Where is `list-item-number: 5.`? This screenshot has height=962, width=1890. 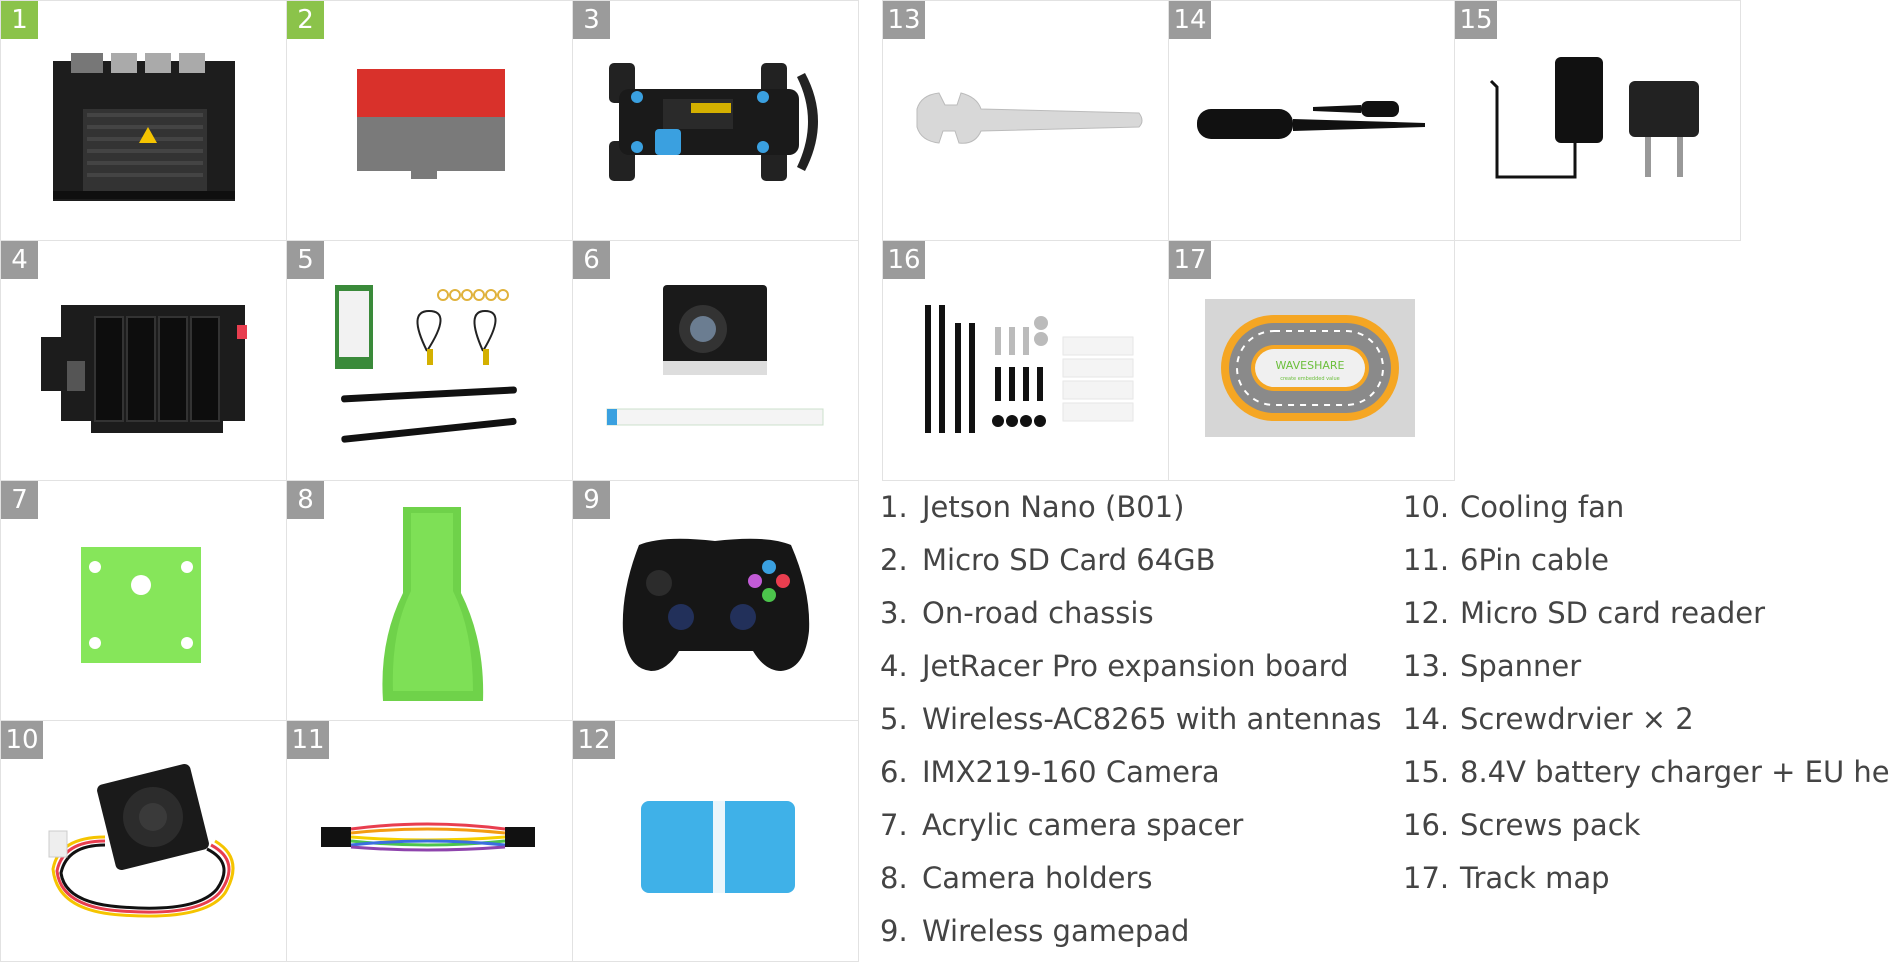 list-item-number: 5. is located at coordinates (894, 719).